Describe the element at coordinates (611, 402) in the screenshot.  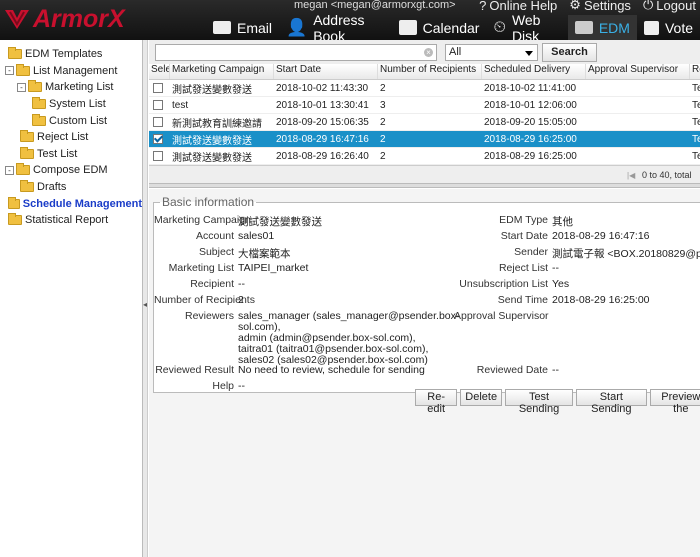
I see `start-sending-button: Start Sending` at that location.